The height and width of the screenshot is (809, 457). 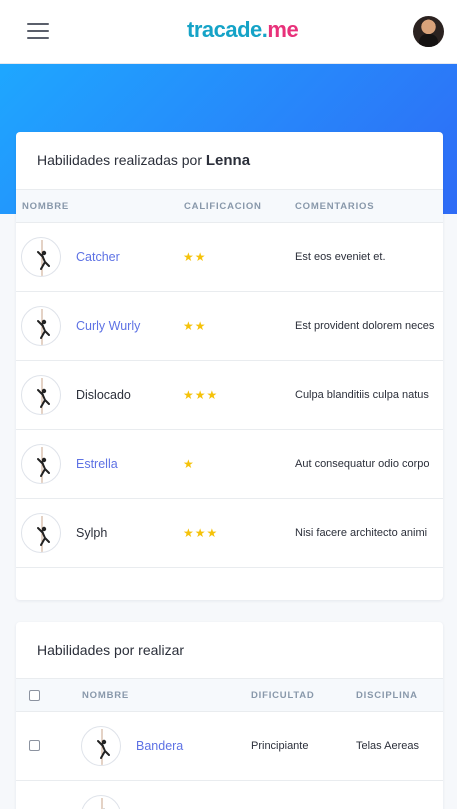 What do you see at coordinates (243, 30) in the screenshot?
I see `app-logo: tracade.me` at bounding box center [243, 30].